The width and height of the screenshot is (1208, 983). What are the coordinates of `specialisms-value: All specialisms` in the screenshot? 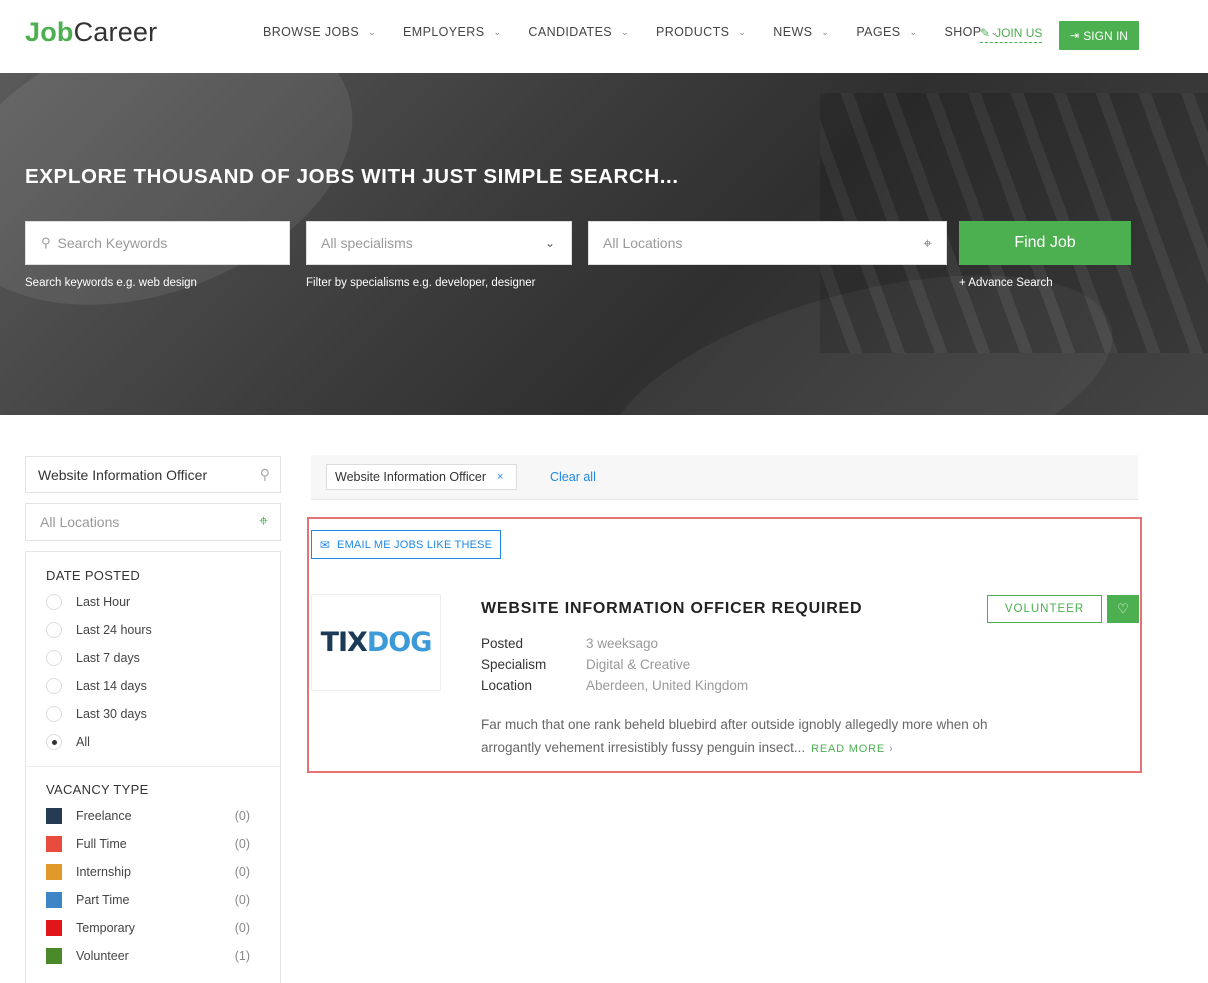 It's located at (367, 243).